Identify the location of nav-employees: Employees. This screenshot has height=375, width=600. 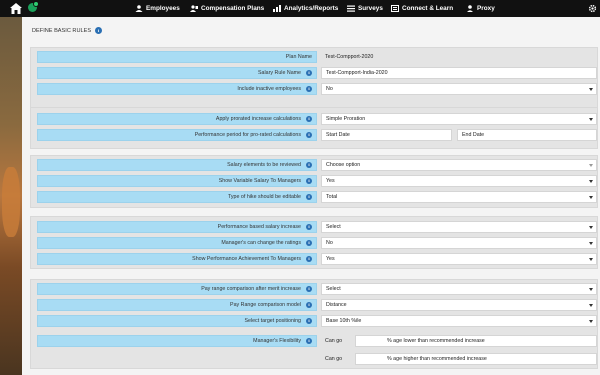
(157, 8).